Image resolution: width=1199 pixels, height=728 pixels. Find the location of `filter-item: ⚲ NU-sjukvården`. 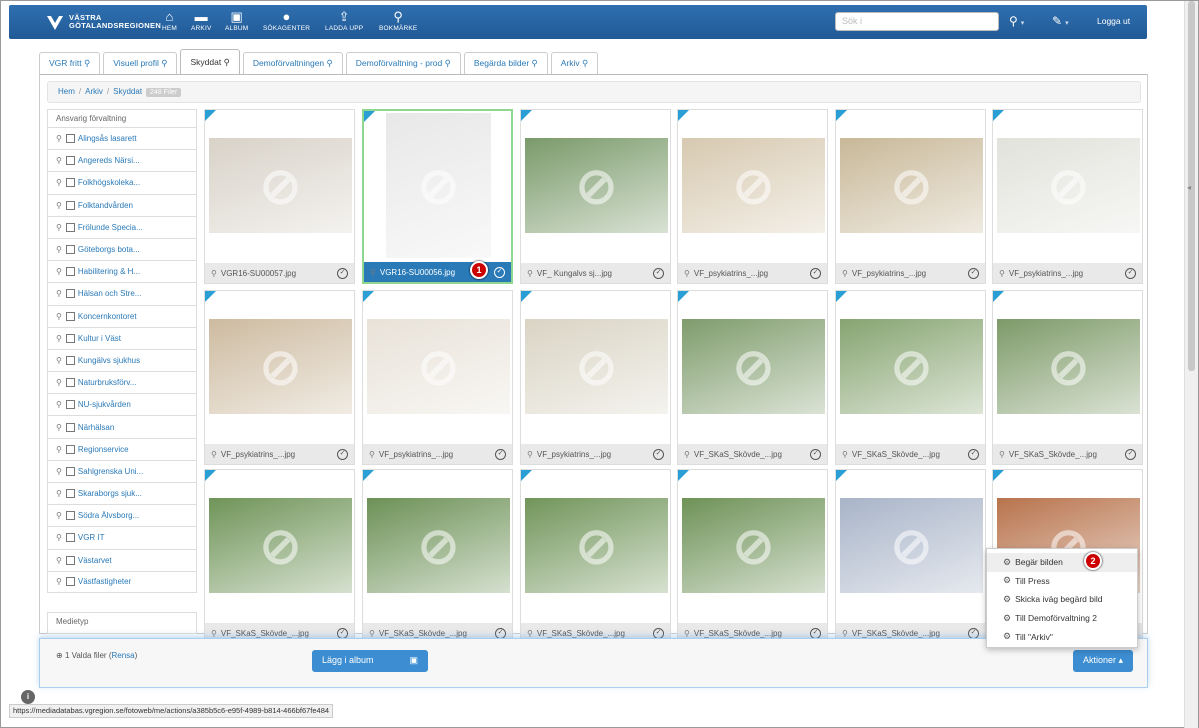

filter-item: ⚲ NU-sjukvården is located at coordinates (122, 404).